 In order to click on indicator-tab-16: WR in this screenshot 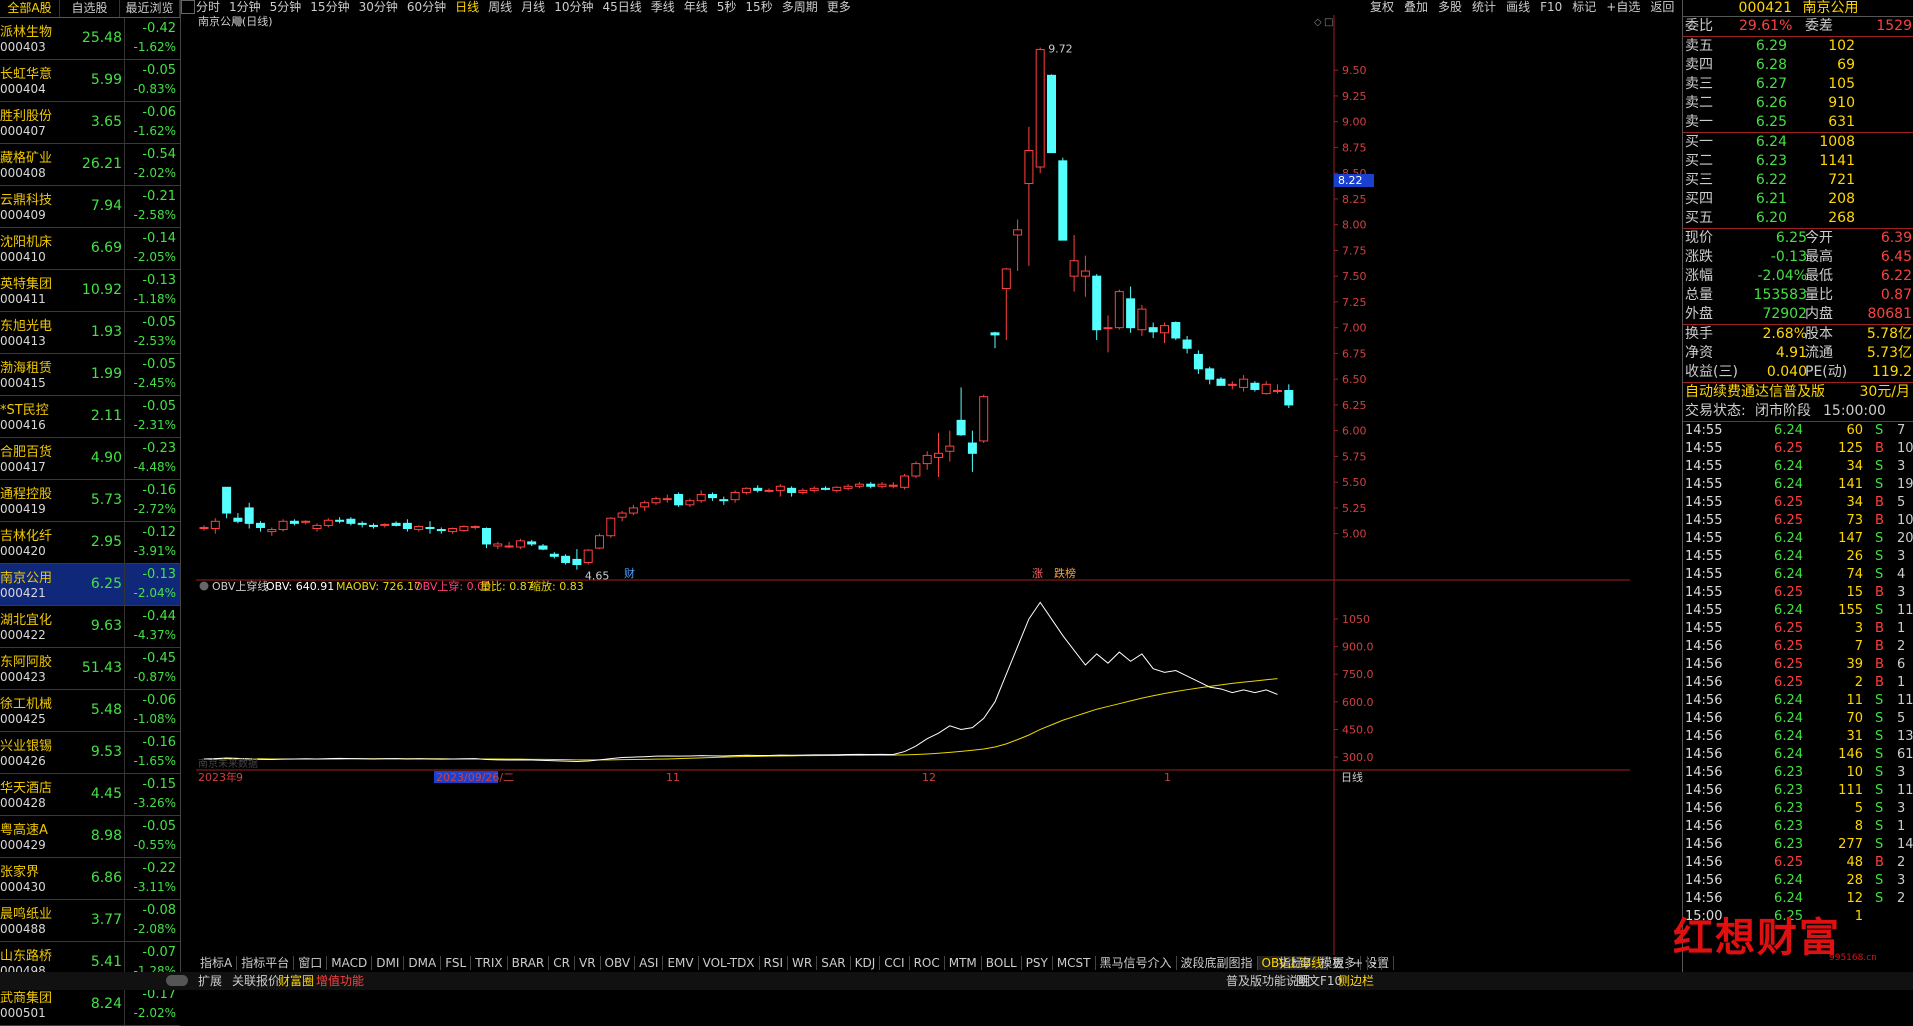, I will do `click(803, 963)`.